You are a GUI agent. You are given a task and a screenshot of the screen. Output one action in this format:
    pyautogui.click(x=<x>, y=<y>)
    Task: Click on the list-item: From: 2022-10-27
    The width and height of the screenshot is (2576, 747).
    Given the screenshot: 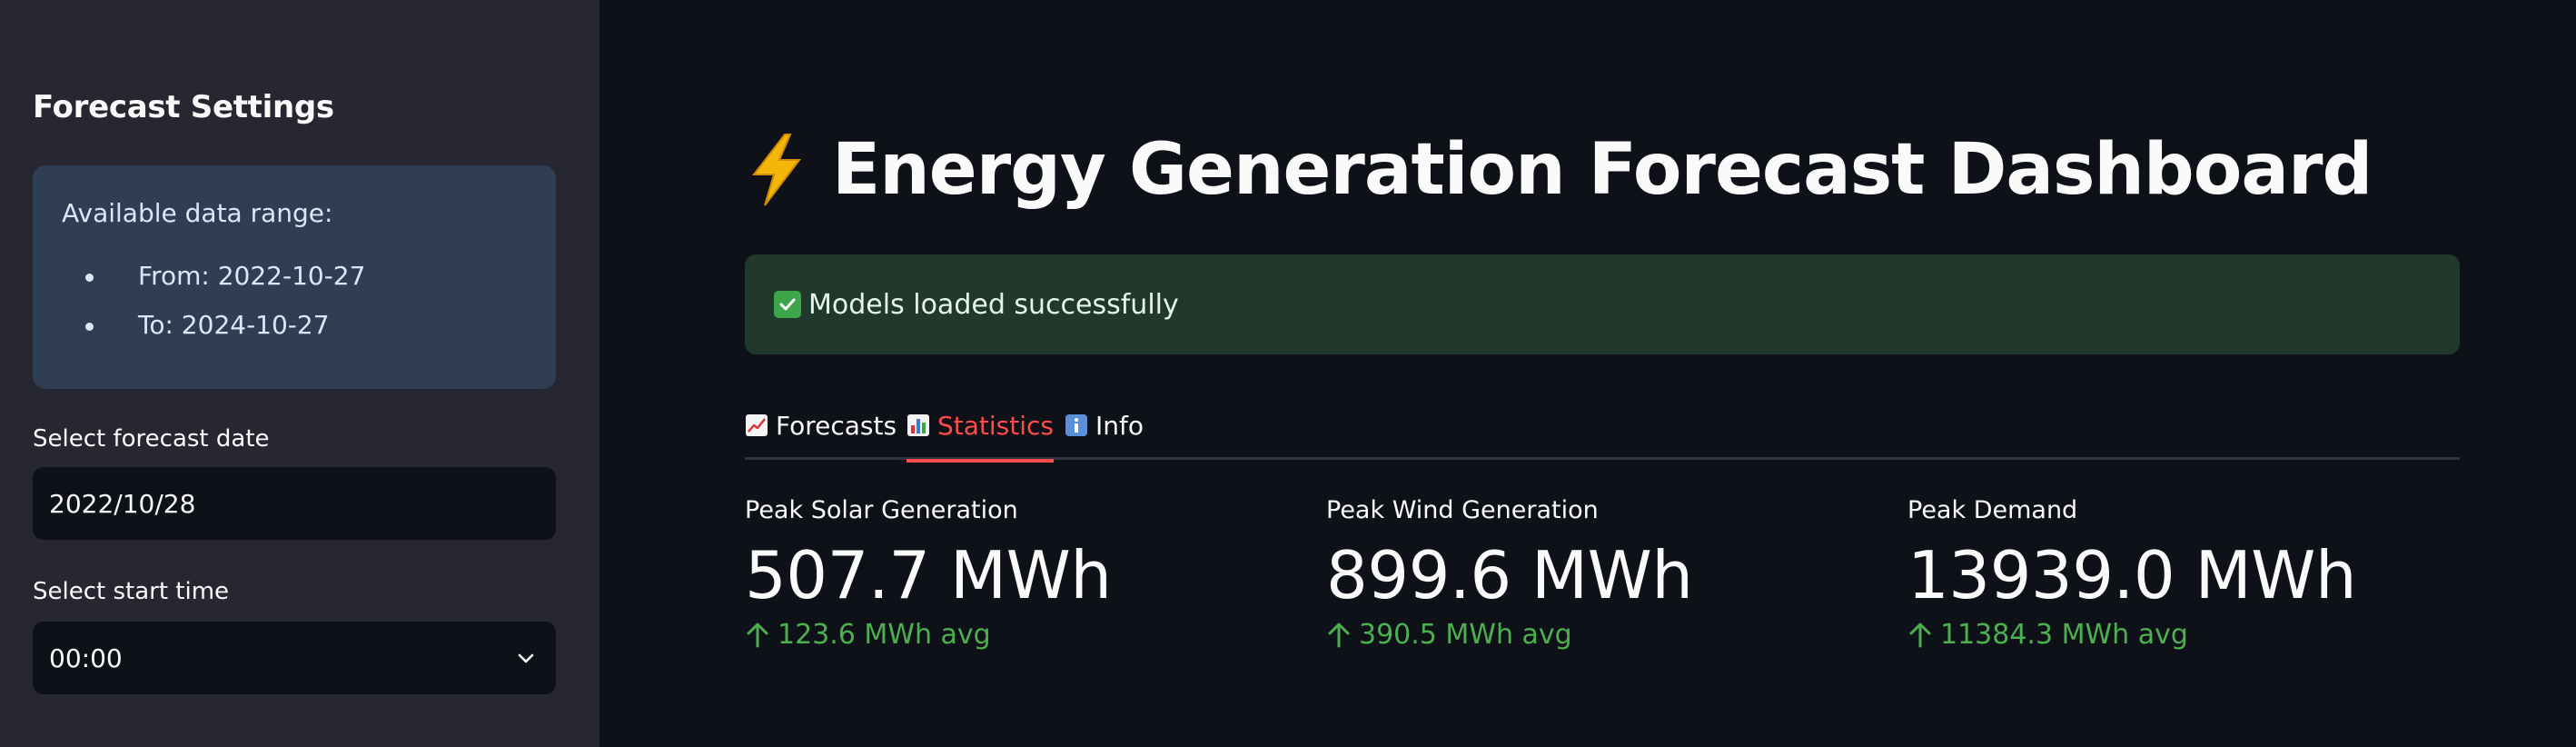 What is the action you would take?
    pyautogui.click(x=320, y=276)
    